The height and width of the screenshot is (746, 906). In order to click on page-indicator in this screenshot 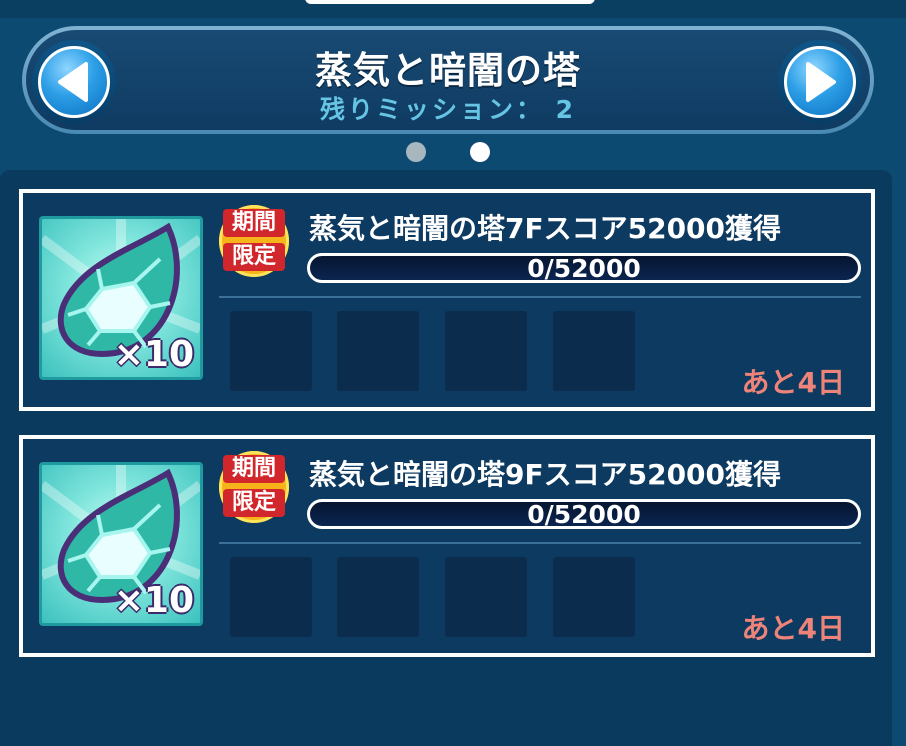, I will do `click(453, 153)`.